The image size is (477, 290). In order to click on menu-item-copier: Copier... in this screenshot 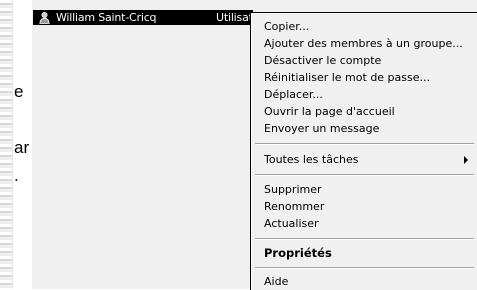, I will do `click(369, 27)`.